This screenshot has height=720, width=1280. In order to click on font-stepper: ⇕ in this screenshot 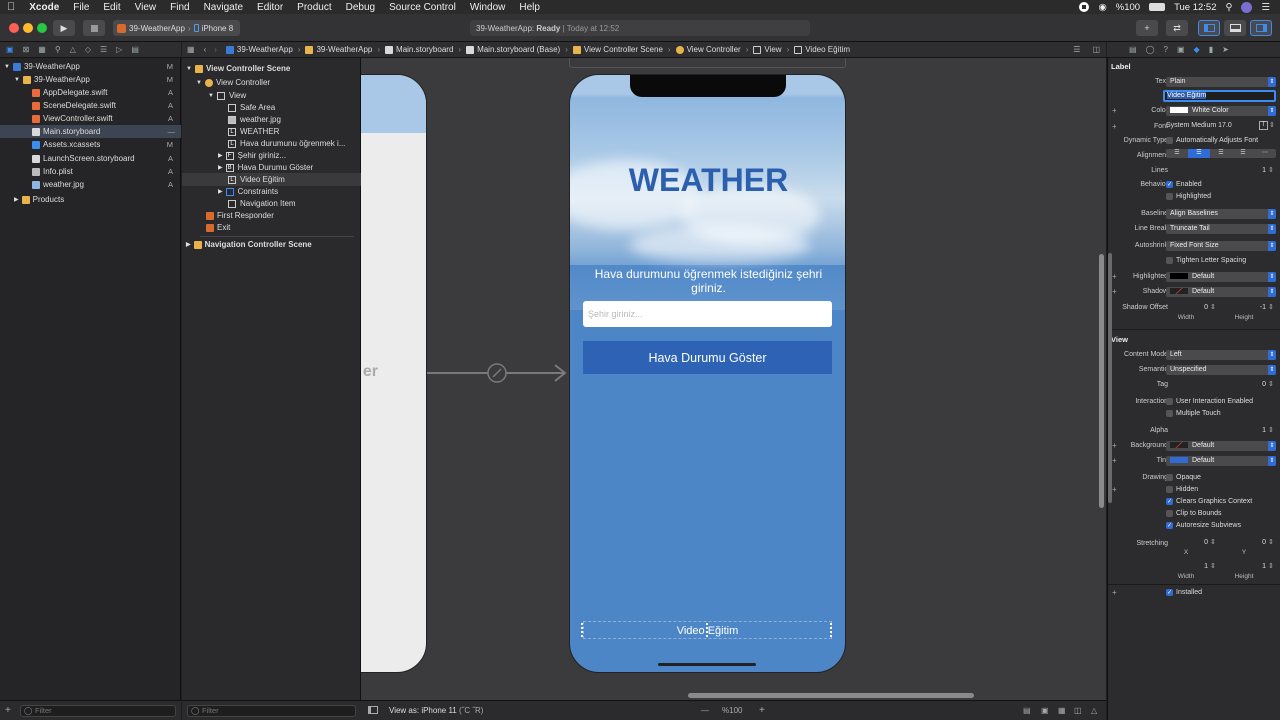, I will do `click(1272, 125)`.